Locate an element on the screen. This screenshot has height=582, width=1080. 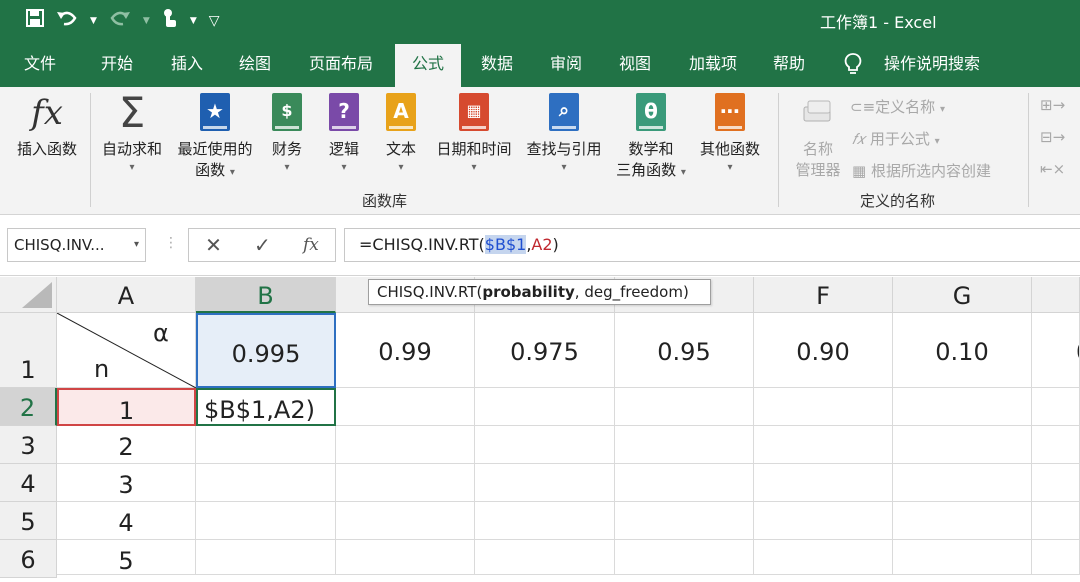
vertical-dots-icon: ⋮ is located at coordinates (171, 243).